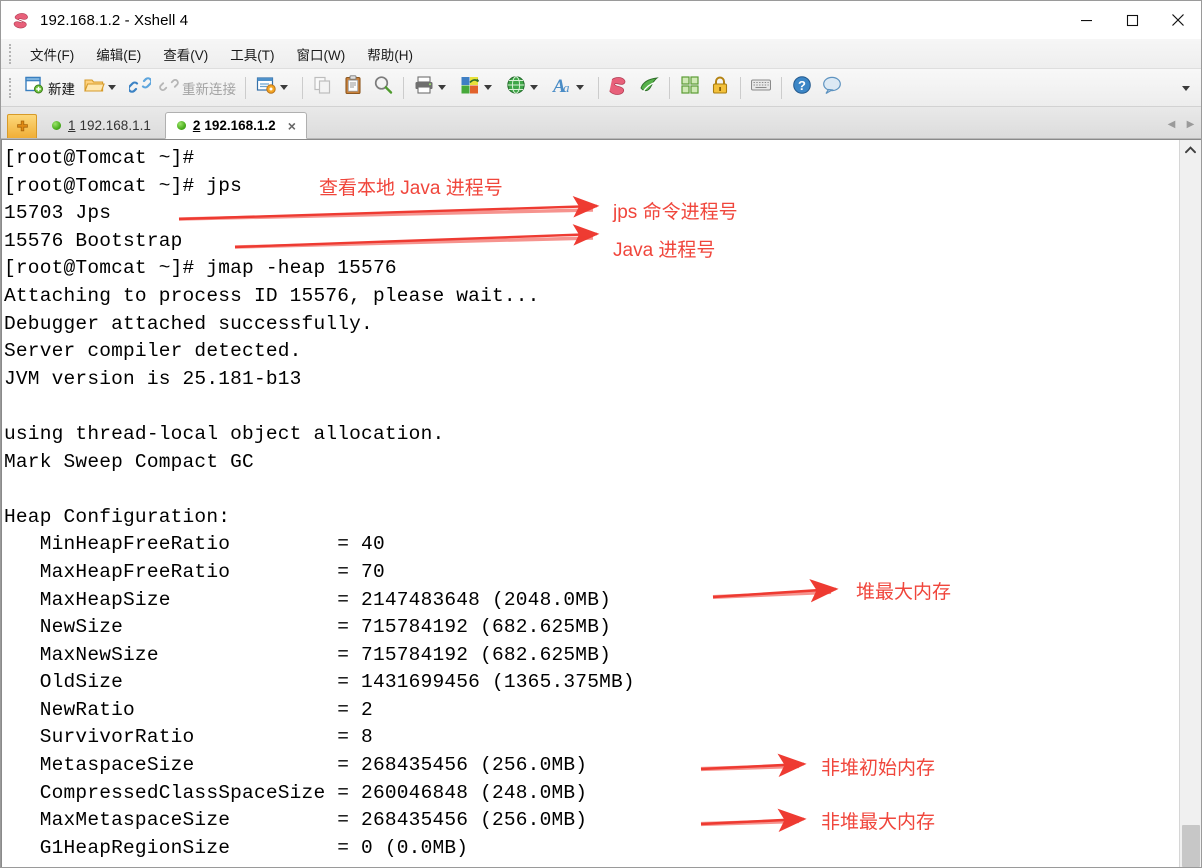  What do you see at coordinates (601, 123) in the screenshot?
I see `tab-bar: 1 192.168.1.1 2 192.168.1.2 × ◀ ▶` at bounding box center [601, 123].